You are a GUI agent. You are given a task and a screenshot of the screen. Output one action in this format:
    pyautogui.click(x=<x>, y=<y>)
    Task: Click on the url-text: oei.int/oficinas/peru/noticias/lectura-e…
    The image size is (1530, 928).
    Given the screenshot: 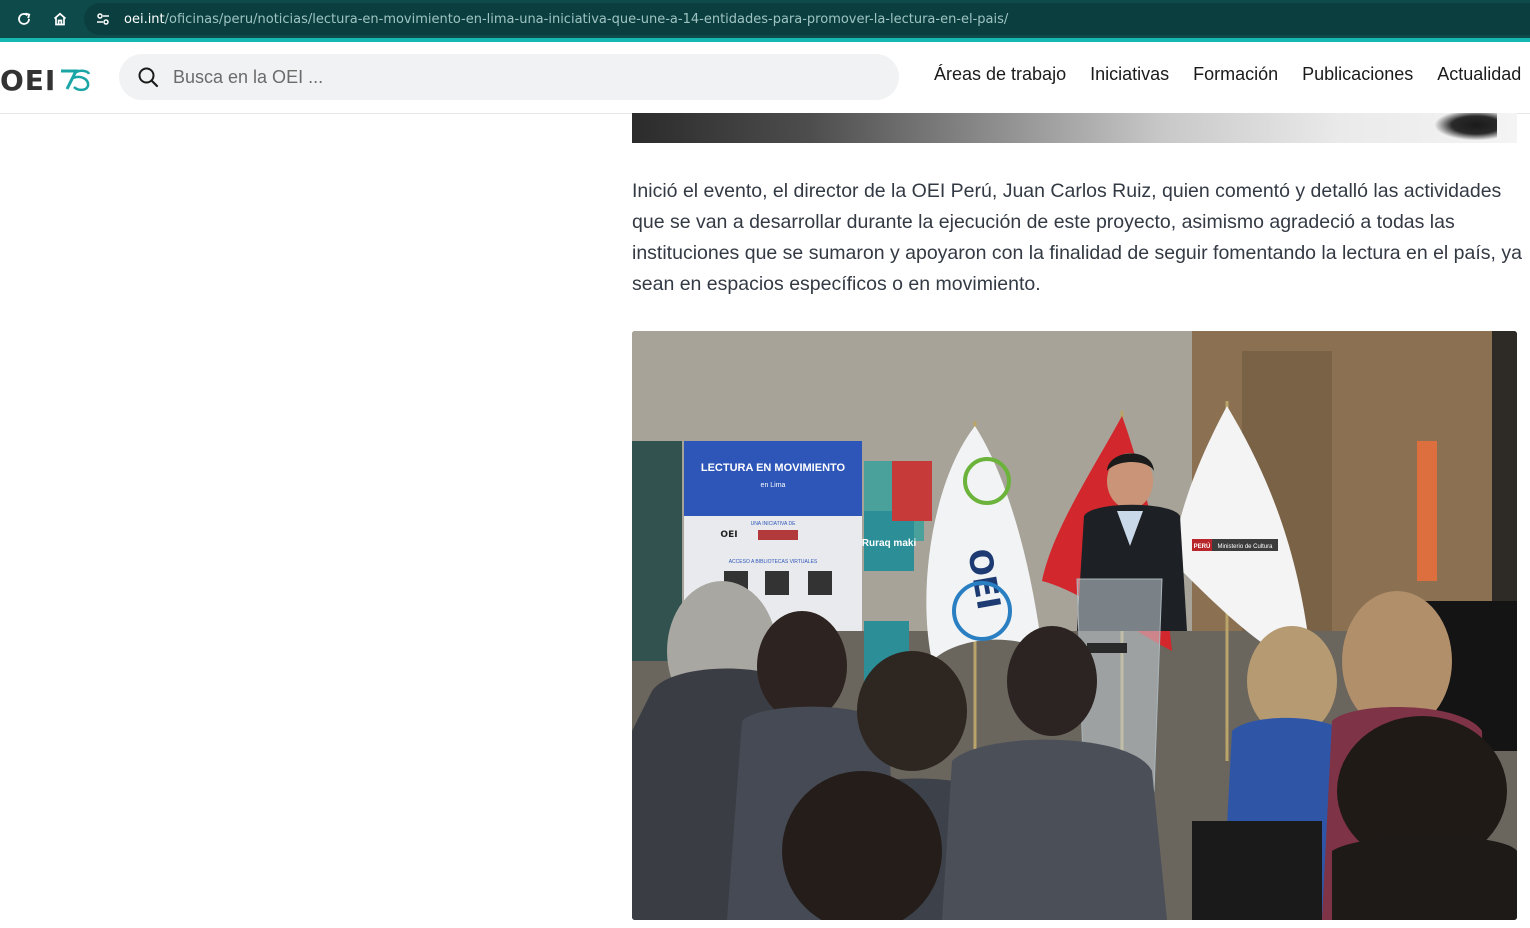 What is the action you would take?
    pyautogui.click(x=566, y=19)
    